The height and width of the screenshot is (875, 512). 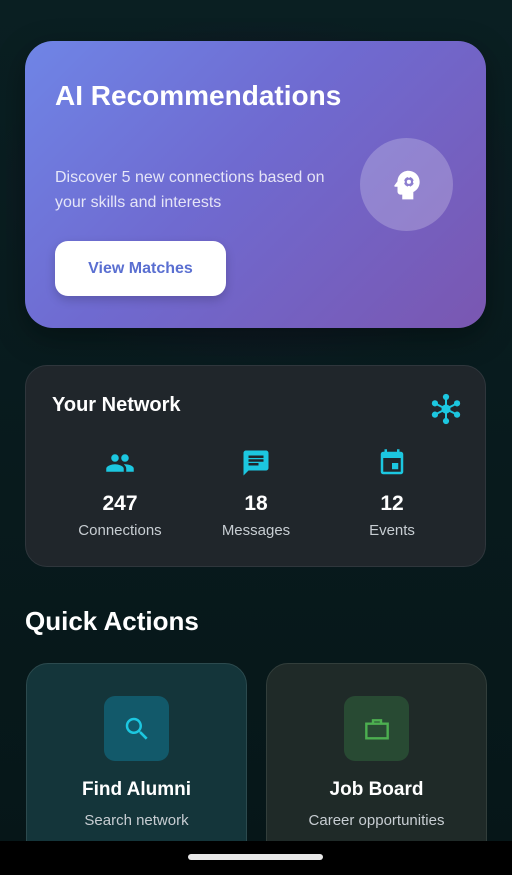 I want to click on system-navigation-bar, so click(x=256, y=858).